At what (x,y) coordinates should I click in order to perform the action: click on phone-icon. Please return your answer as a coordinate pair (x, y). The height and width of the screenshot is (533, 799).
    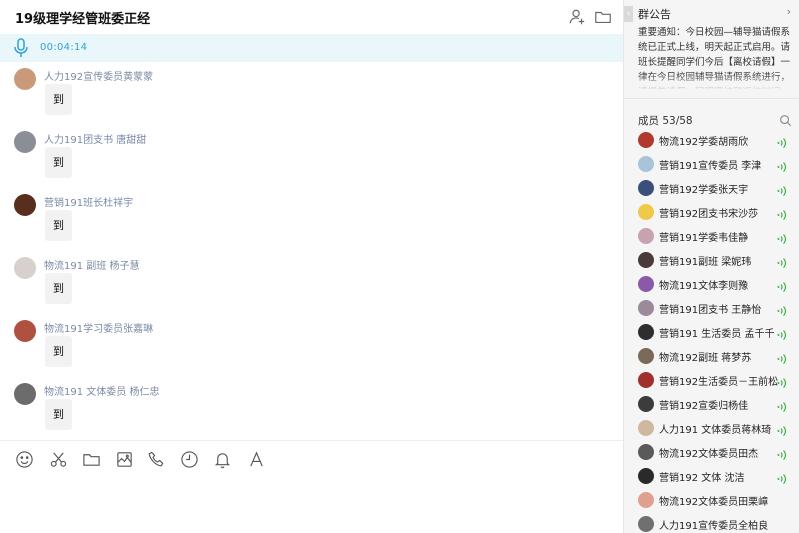
    Looking at the image, I should click on (156, 459).